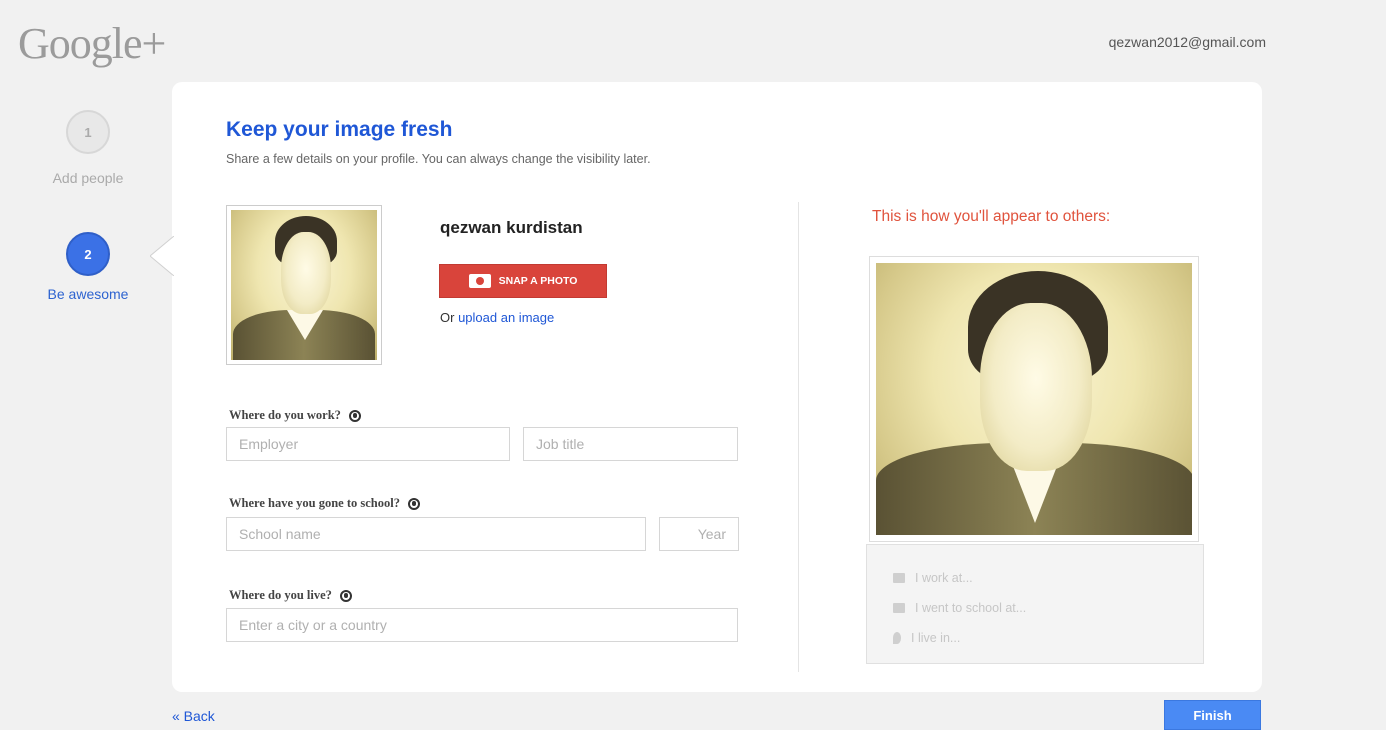 The width and height of the screenshot is (1386, 730). What do you see at coordinates (92, 43) in the screenshot?
I see `google-plus-logo: Google+` at bounding box center [92, 43].